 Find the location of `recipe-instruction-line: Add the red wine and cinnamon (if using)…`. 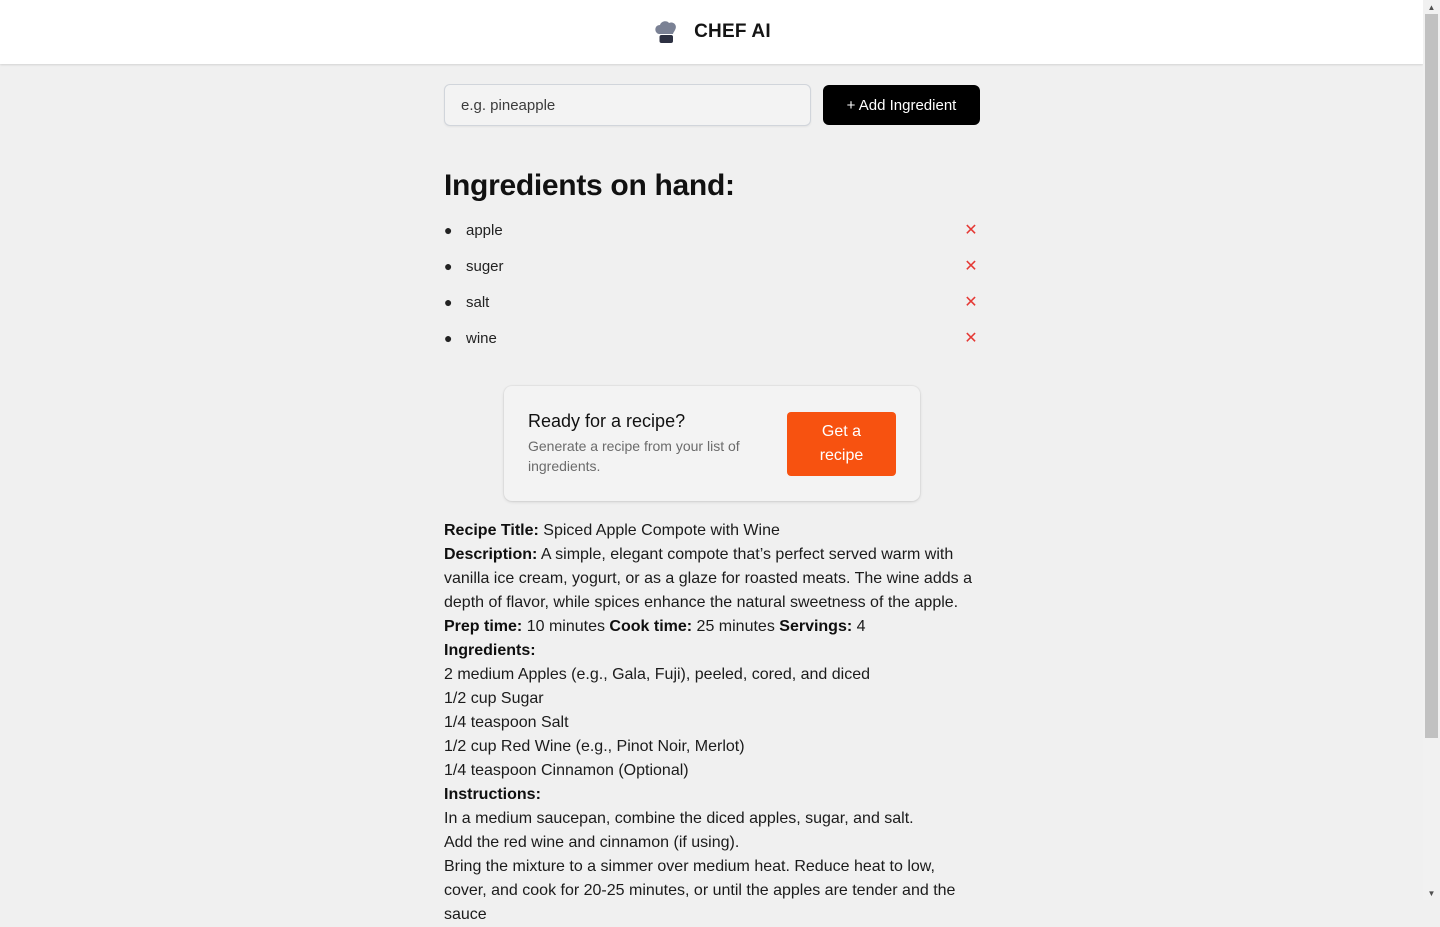

recipe-instruction-line: Add the red wine and cinnamon (if using)… is located at coordinates (592, 842).